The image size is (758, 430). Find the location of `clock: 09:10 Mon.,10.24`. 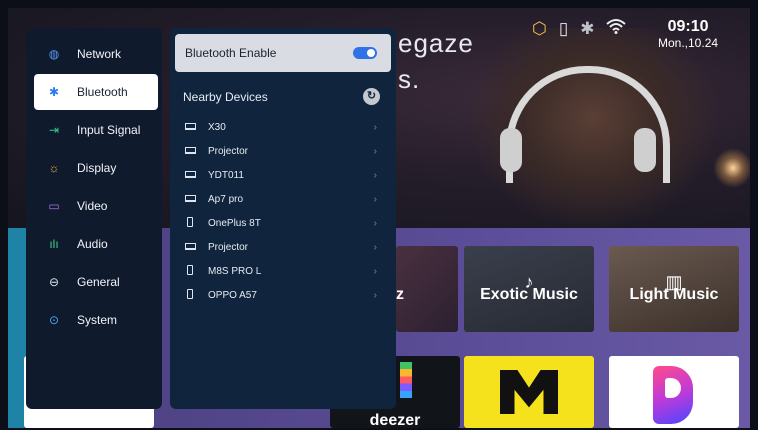

clock: 09:10 Mon.,10.24 is located at coordinates (688, 34).